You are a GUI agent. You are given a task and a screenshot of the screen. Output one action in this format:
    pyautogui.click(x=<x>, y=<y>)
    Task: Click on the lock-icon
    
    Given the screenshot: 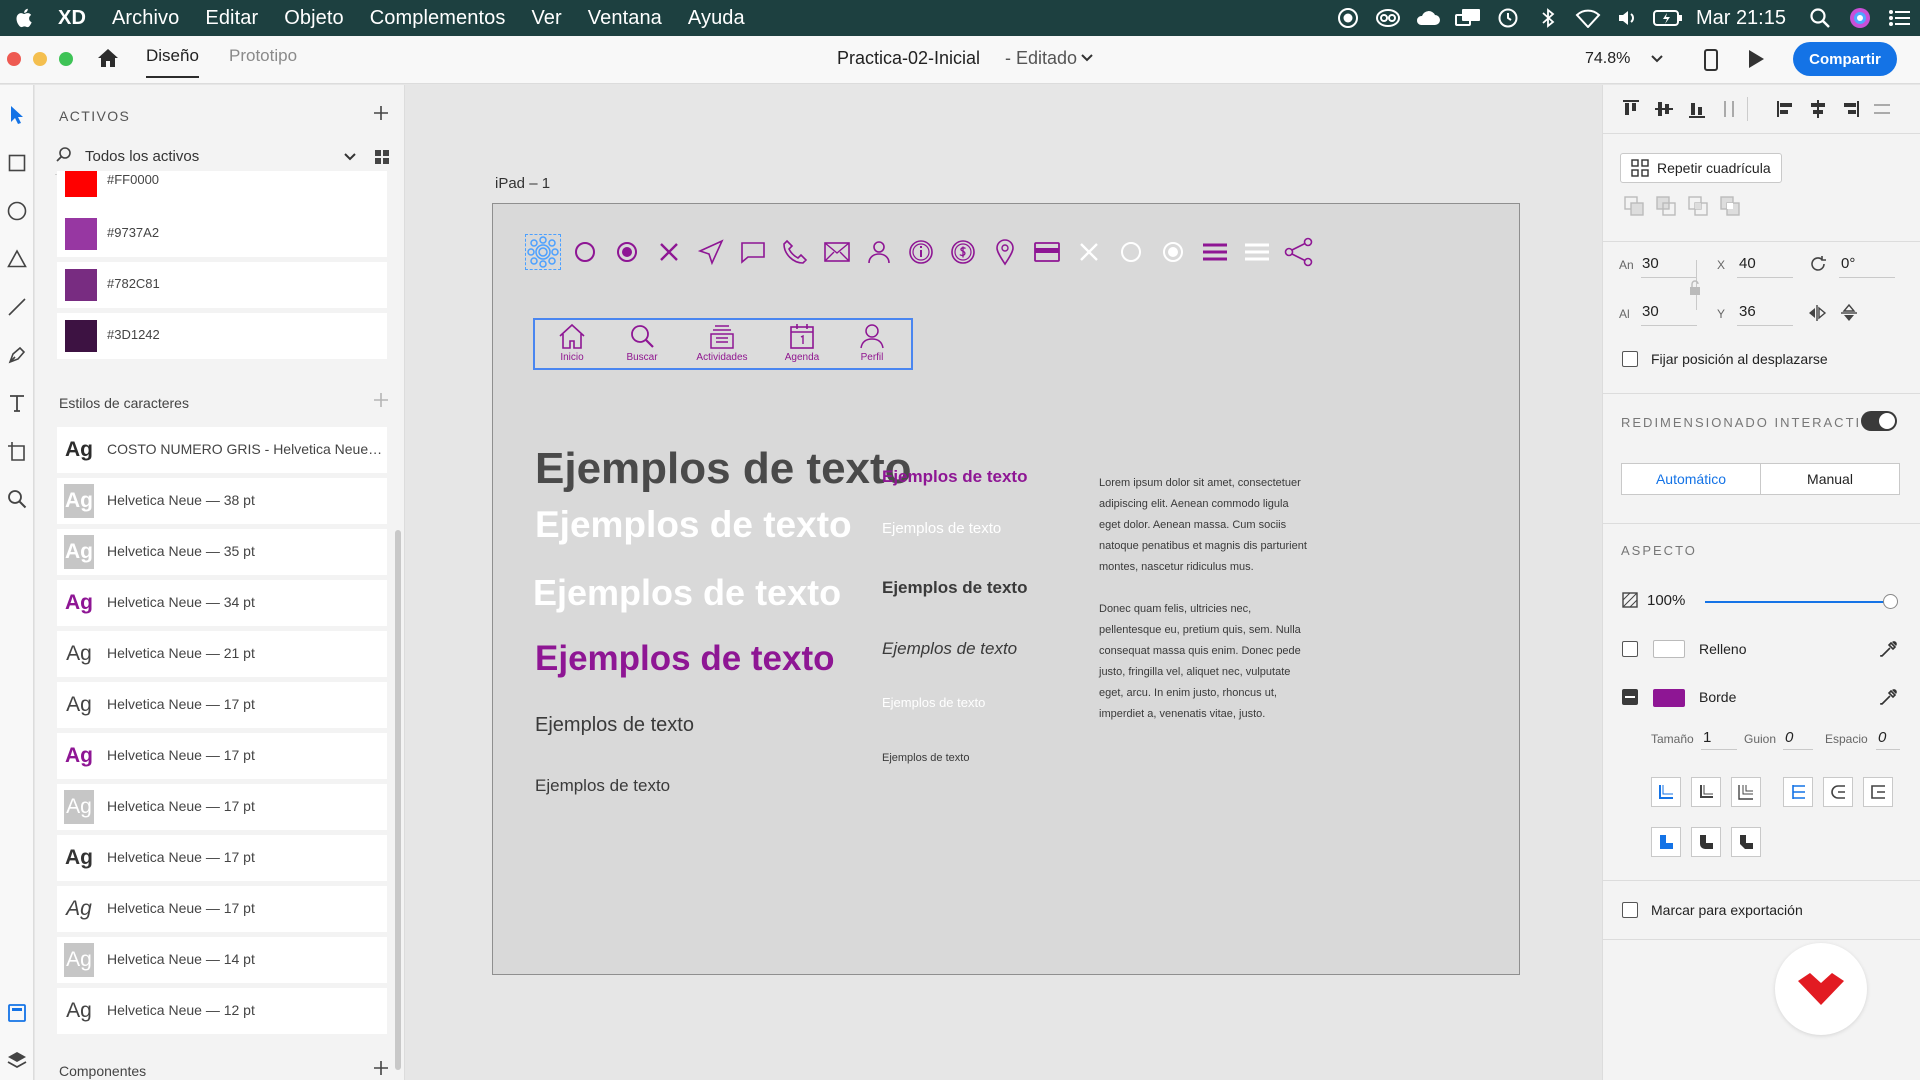 What is the action you would take?
    pyautogui.click(x=1695, y=288)
    